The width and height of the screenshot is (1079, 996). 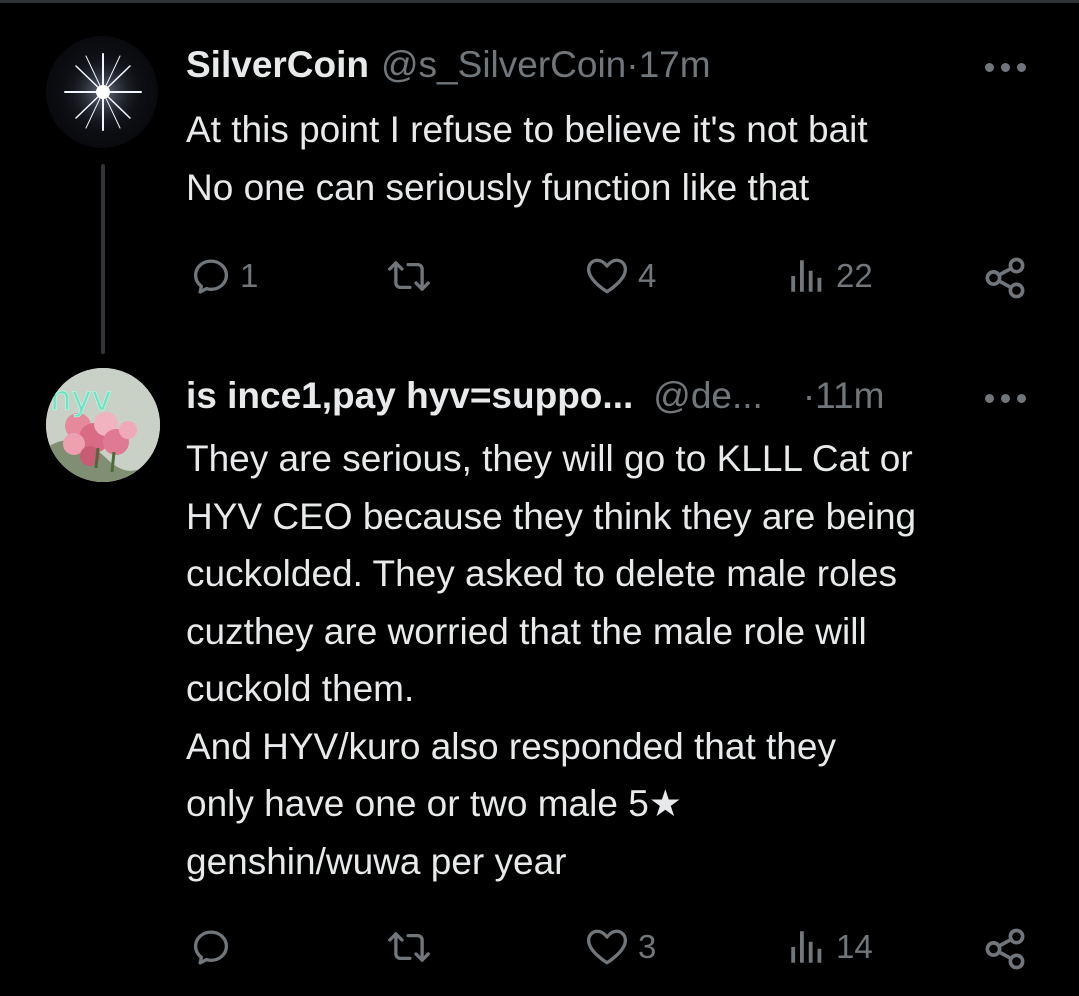 I want to click on display-name: SilverCoin, so click(x=277, y=65).